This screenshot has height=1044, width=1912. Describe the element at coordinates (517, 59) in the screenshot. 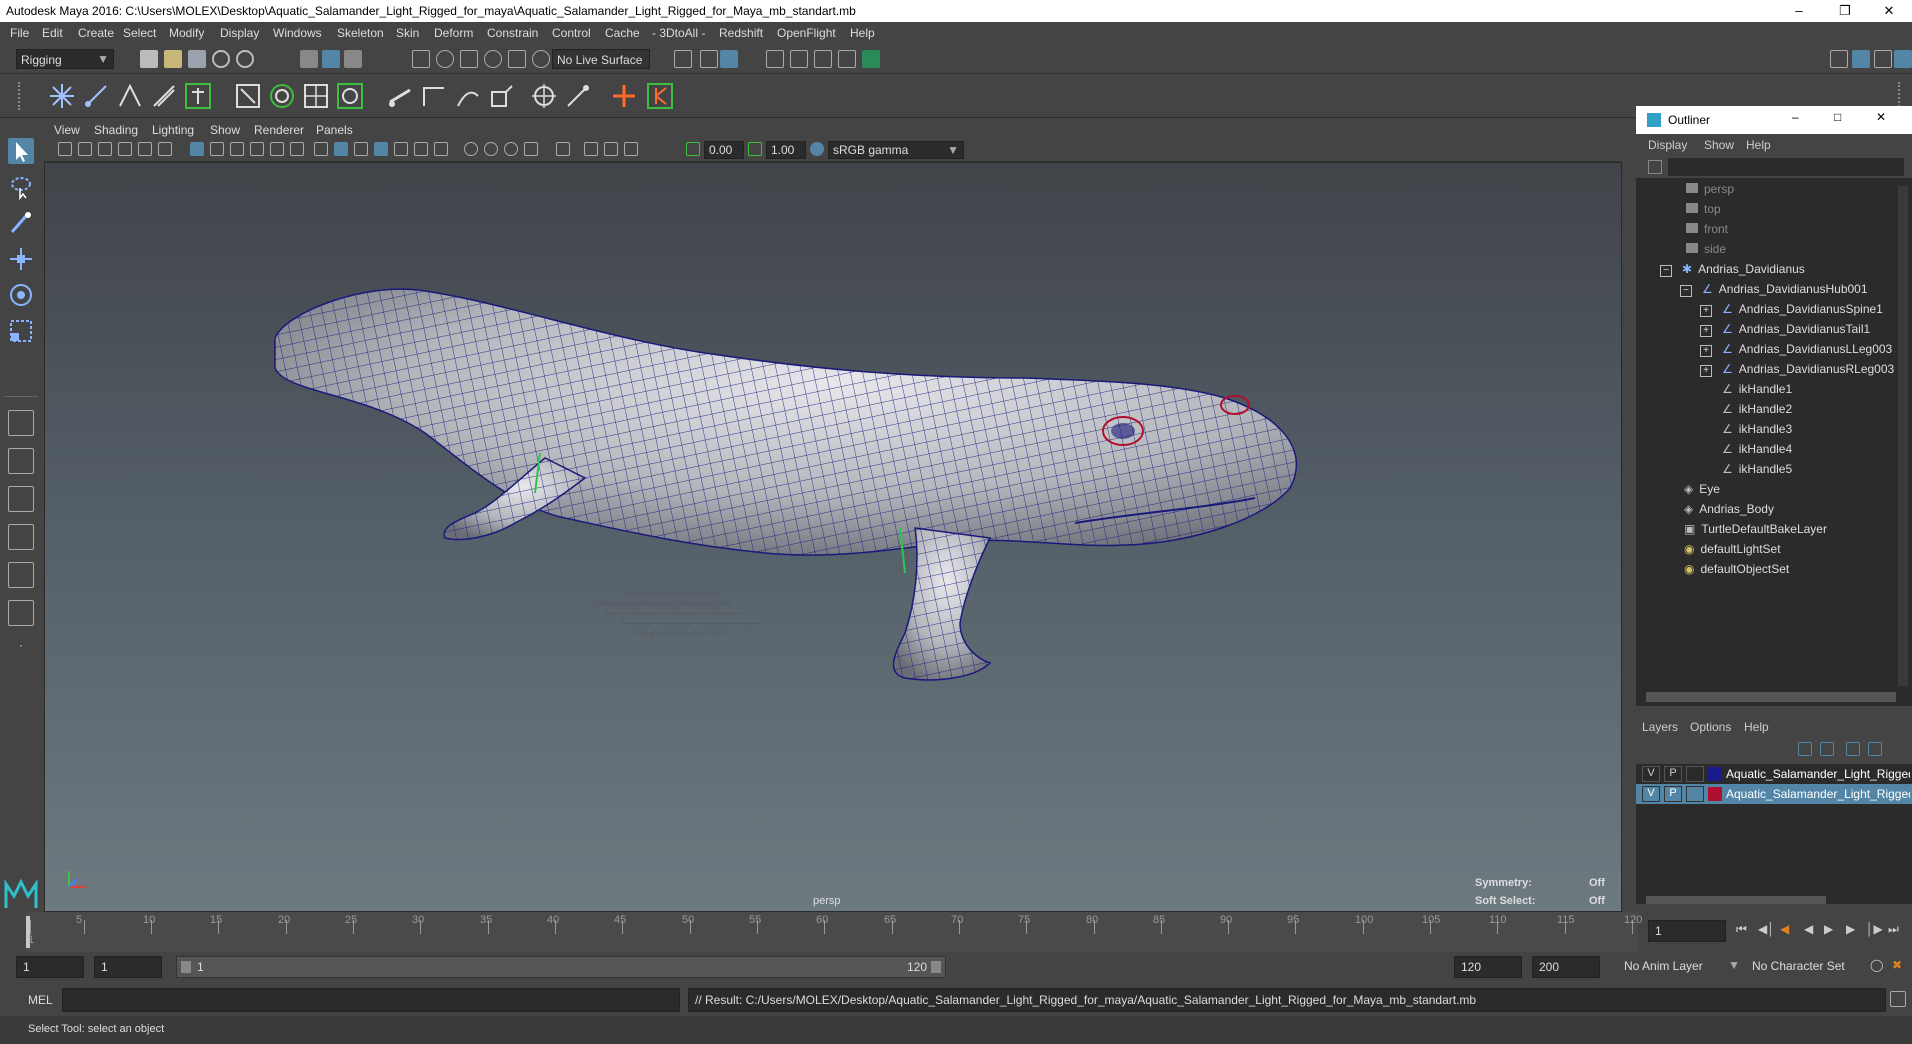

I see `snap-live-icon` at that location.